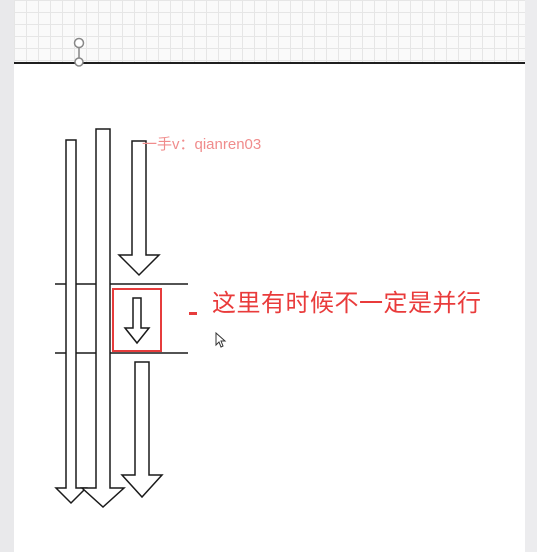 This screenshot has height=552, width=537. What do you see at coordinates (137, 321) in the screenshot?
I see `highlighted-arrow` at bounding box center [137, 321].